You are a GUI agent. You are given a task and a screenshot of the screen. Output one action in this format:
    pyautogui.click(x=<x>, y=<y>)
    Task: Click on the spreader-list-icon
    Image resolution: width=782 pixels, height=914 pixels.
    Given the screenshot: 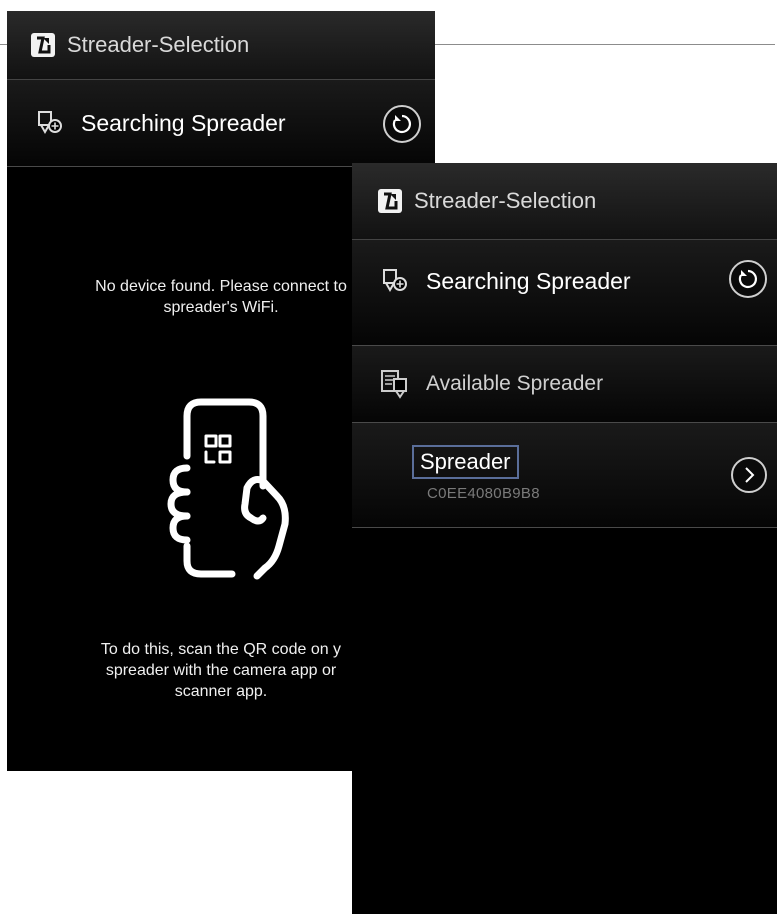 What is the action you would take?
    pyautogui.click(x=394, y=384)
    